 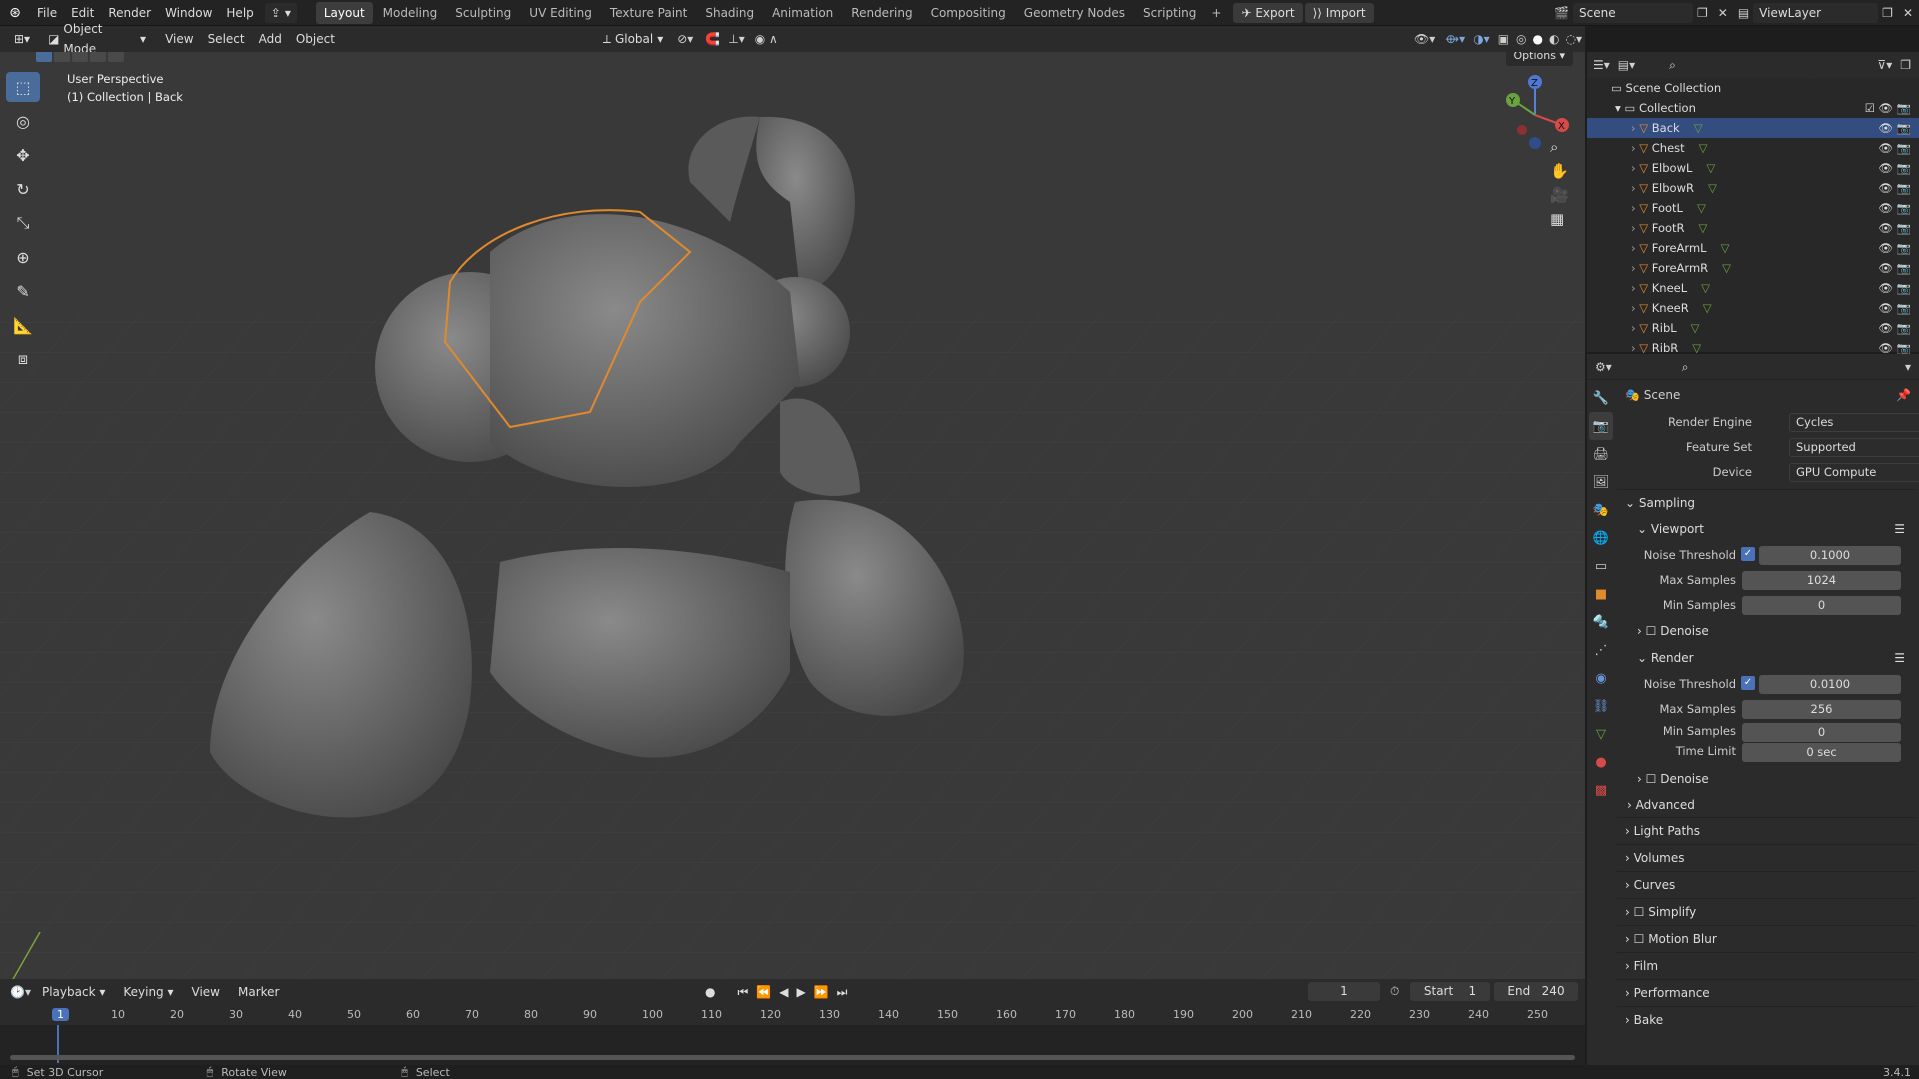 What do you see at coordinates (47, 13) in the screenshot?
I see `menu-file: File` at bounding box center [47, 13].